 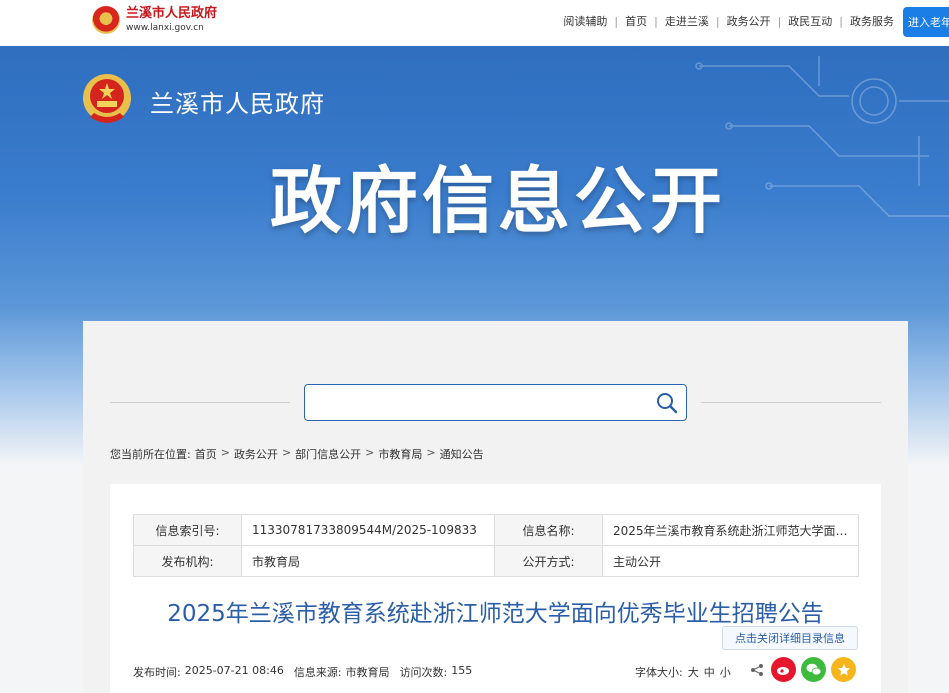 What do you see at coordinates (495, 614) in the screenshot?
I see `article-title: 2025年兰溪市教育系统赴浙江师范大学面向优秀毕业生招聘公告` at bounding box center [495, 614].